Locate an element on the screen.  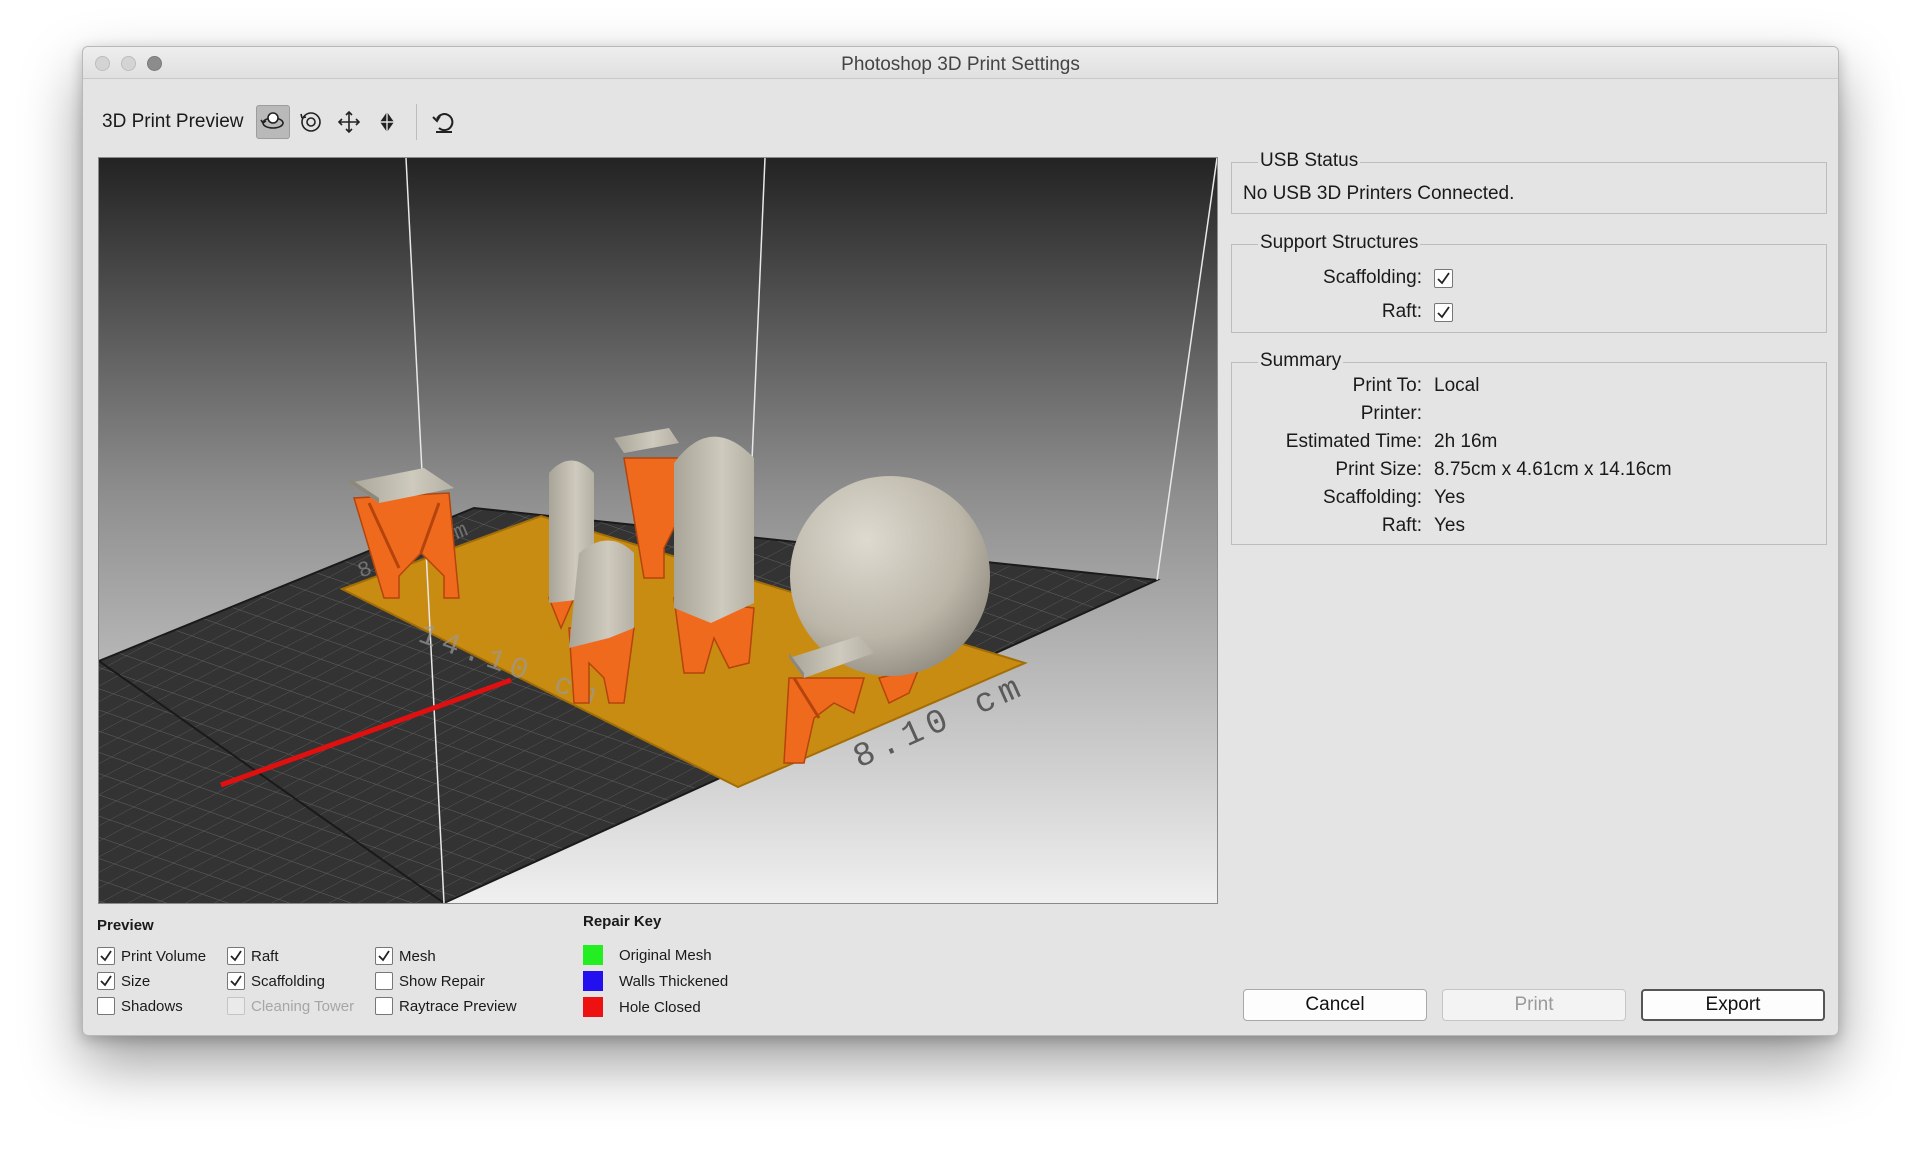
usb-status-group: USB Status No USB 3D Printers Connected. is located at coordinates (1529, 182).